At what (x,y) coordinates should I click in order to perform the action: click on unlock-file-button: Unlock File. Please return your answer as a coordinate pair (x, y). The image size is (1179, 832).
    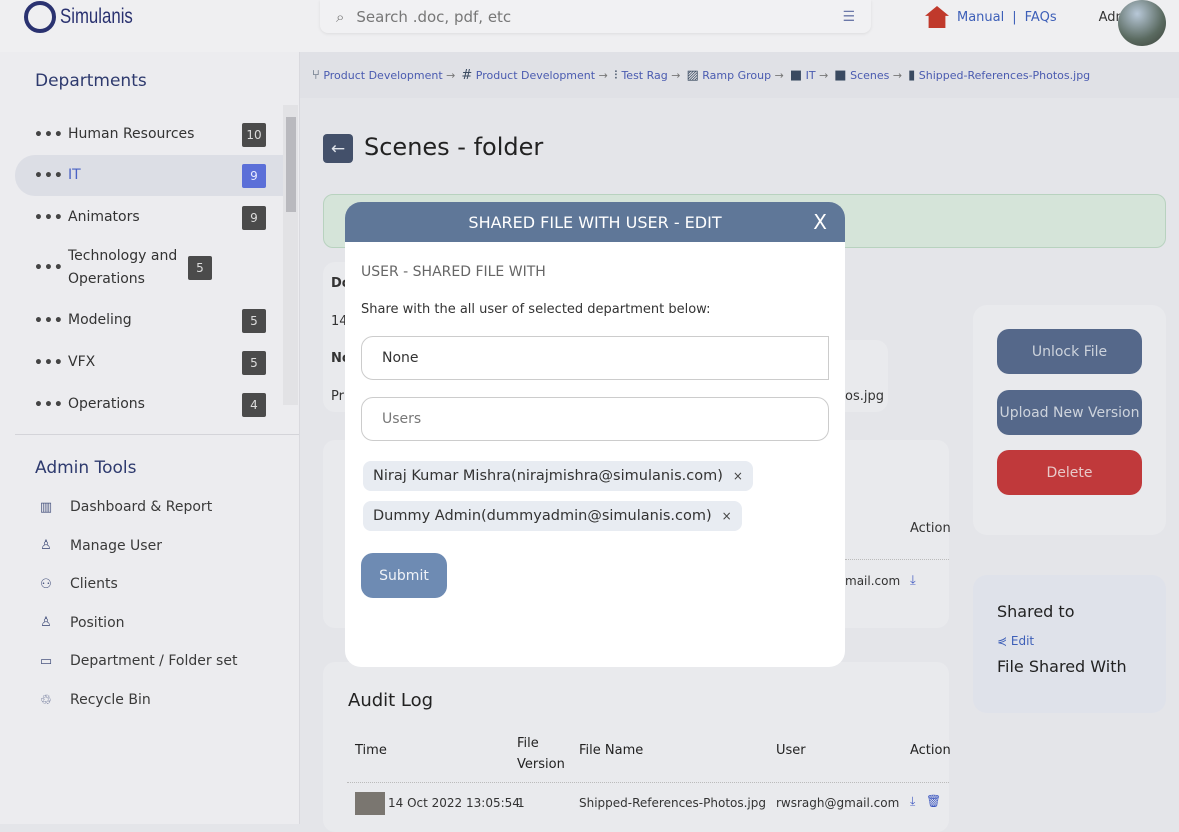
    Looking at the image, I should click on (1069, 351).